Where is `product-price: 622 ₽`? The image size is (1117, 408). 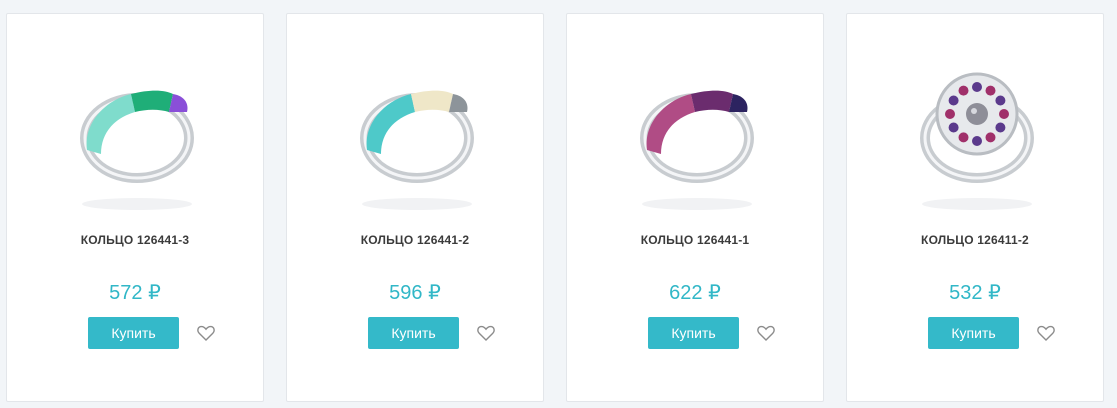 product-price: 622 ₽ is located at coordinates (695, 293).